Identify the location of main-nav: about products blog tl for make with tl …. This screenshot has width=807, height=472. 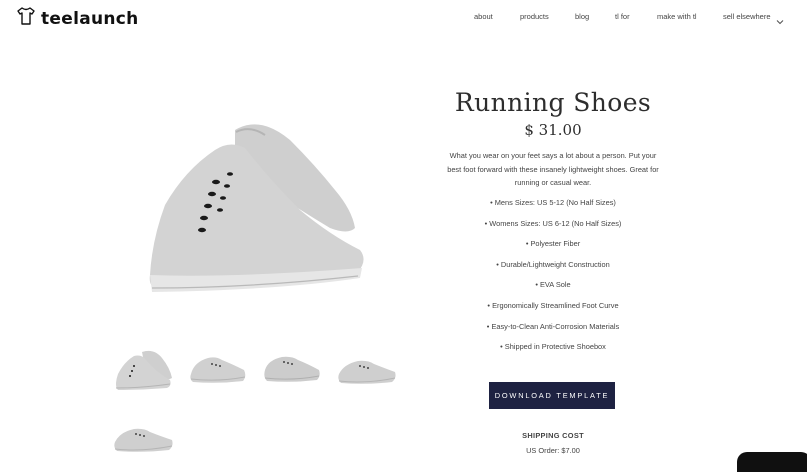
(403, 19).